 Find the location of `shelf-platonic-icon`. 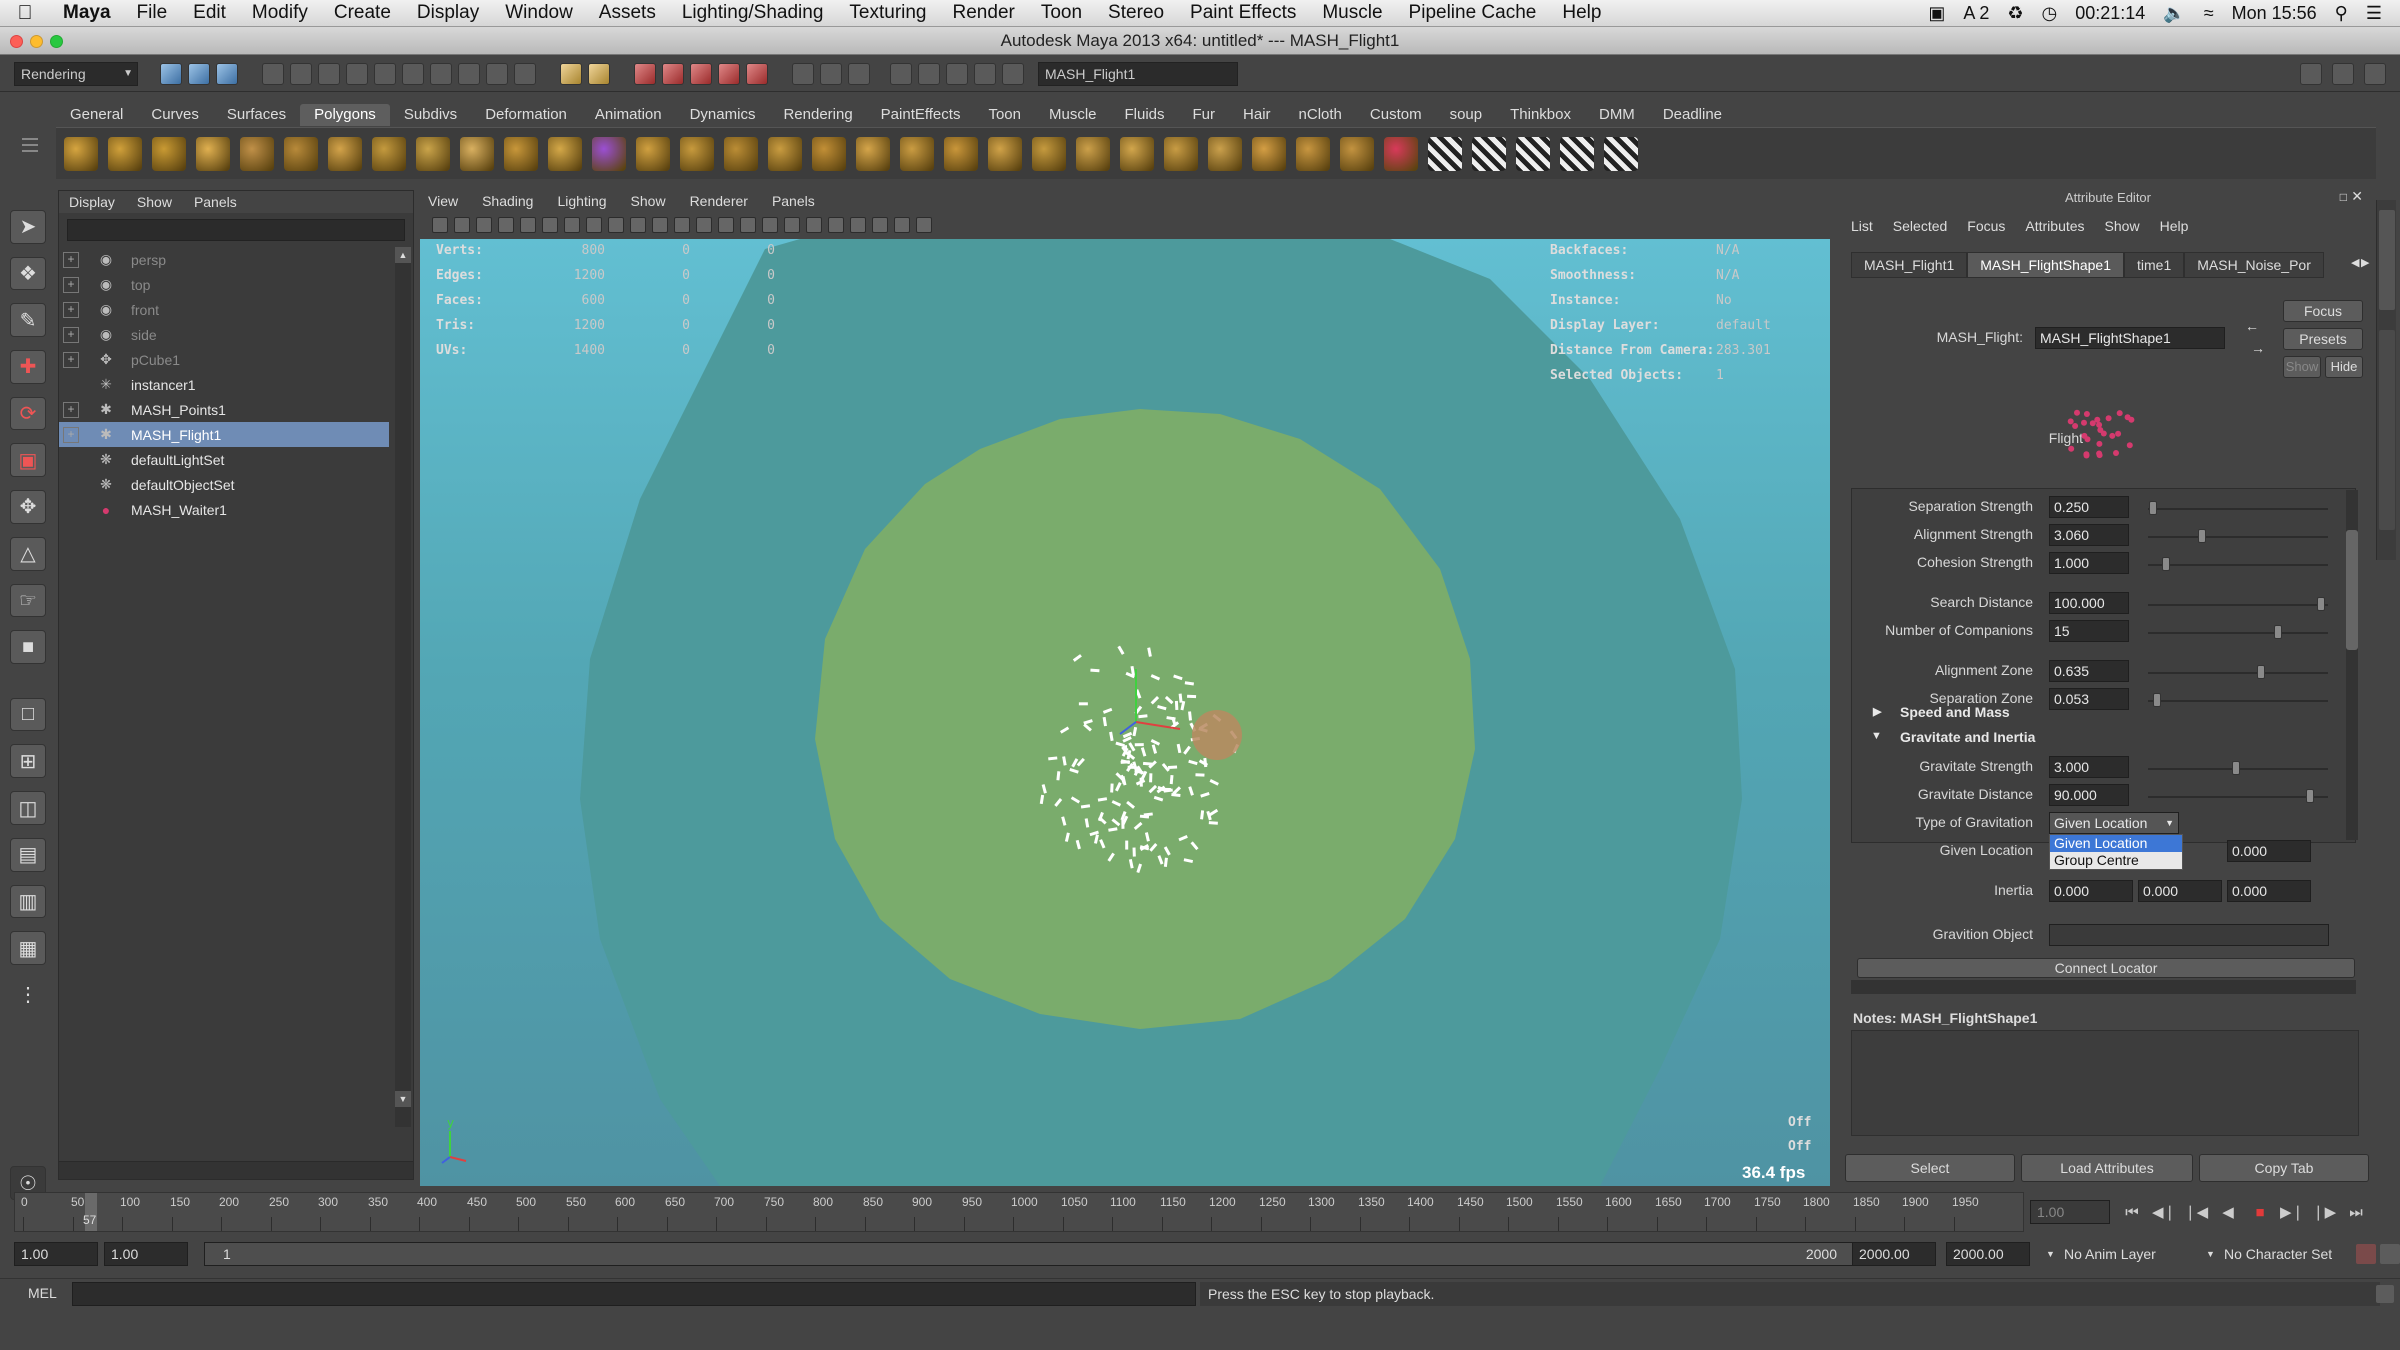

shelf-platonic-icon is located at coordinates (565, 153).